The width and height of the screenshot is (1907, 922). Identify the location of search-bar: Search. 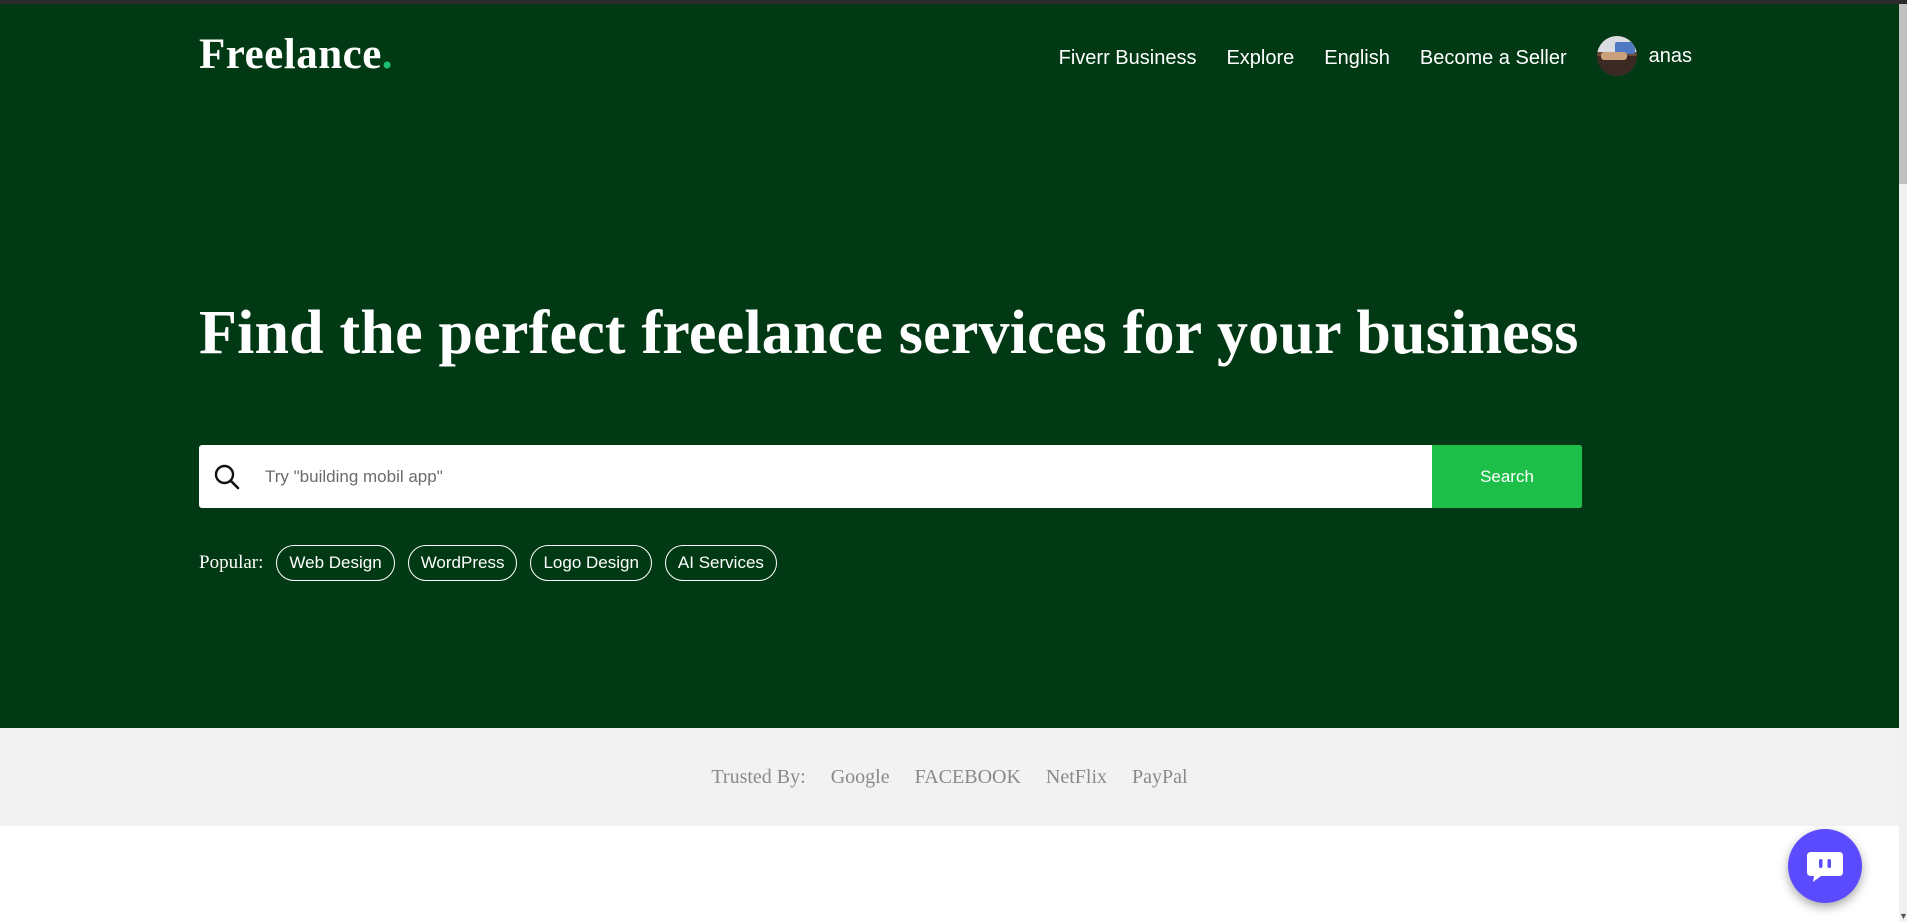
(890, 476).